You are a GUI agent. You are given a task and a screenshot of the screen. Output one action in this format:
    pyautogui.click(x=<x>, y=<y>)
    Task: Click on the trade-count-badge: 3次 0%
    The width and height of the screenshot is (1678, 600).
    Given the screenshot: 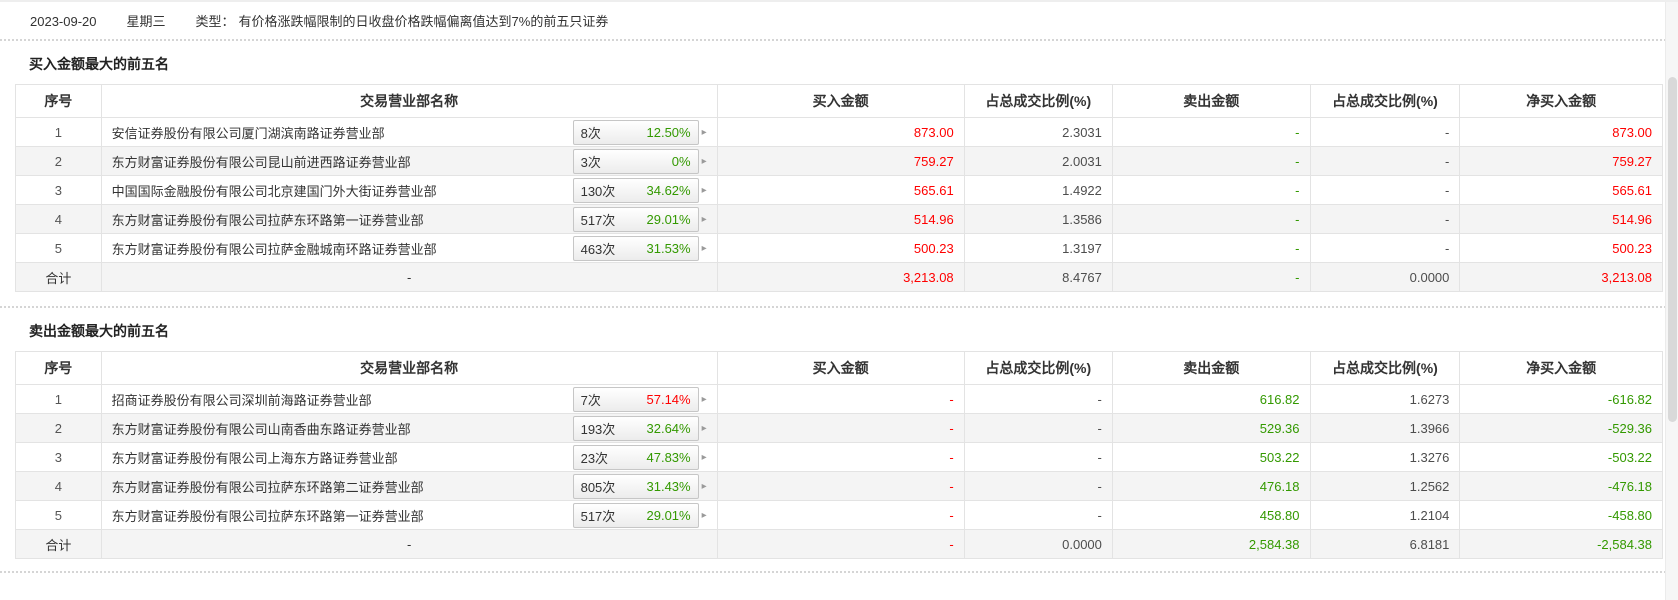 What is the action you would take?
    pyautogui.click(x=635, y=161)
    